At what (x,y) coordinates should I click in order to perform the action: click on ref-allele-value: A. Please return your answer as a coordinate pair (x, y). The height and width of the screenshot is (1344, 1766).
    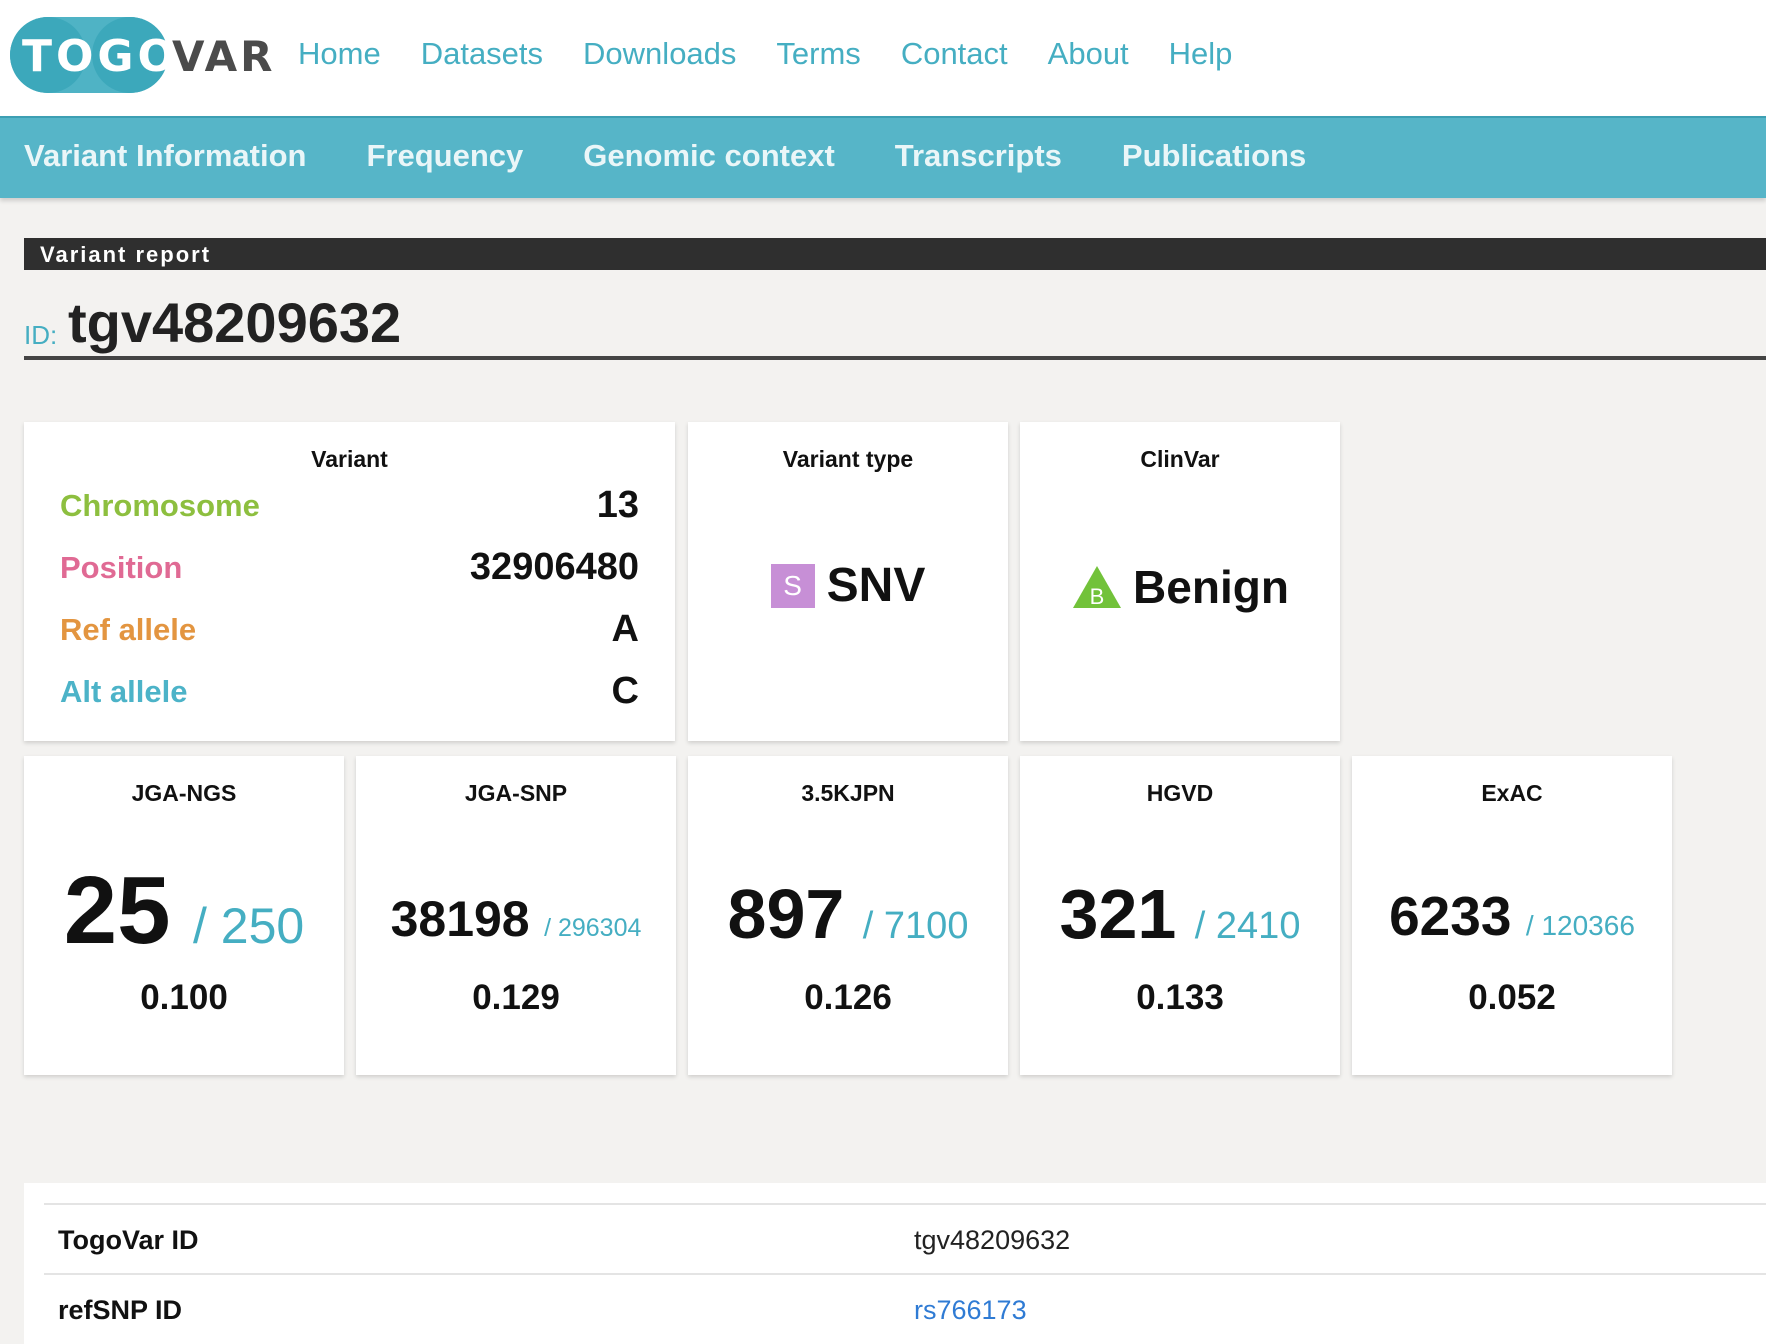
    Looking at the image, I should click on (625, 629).